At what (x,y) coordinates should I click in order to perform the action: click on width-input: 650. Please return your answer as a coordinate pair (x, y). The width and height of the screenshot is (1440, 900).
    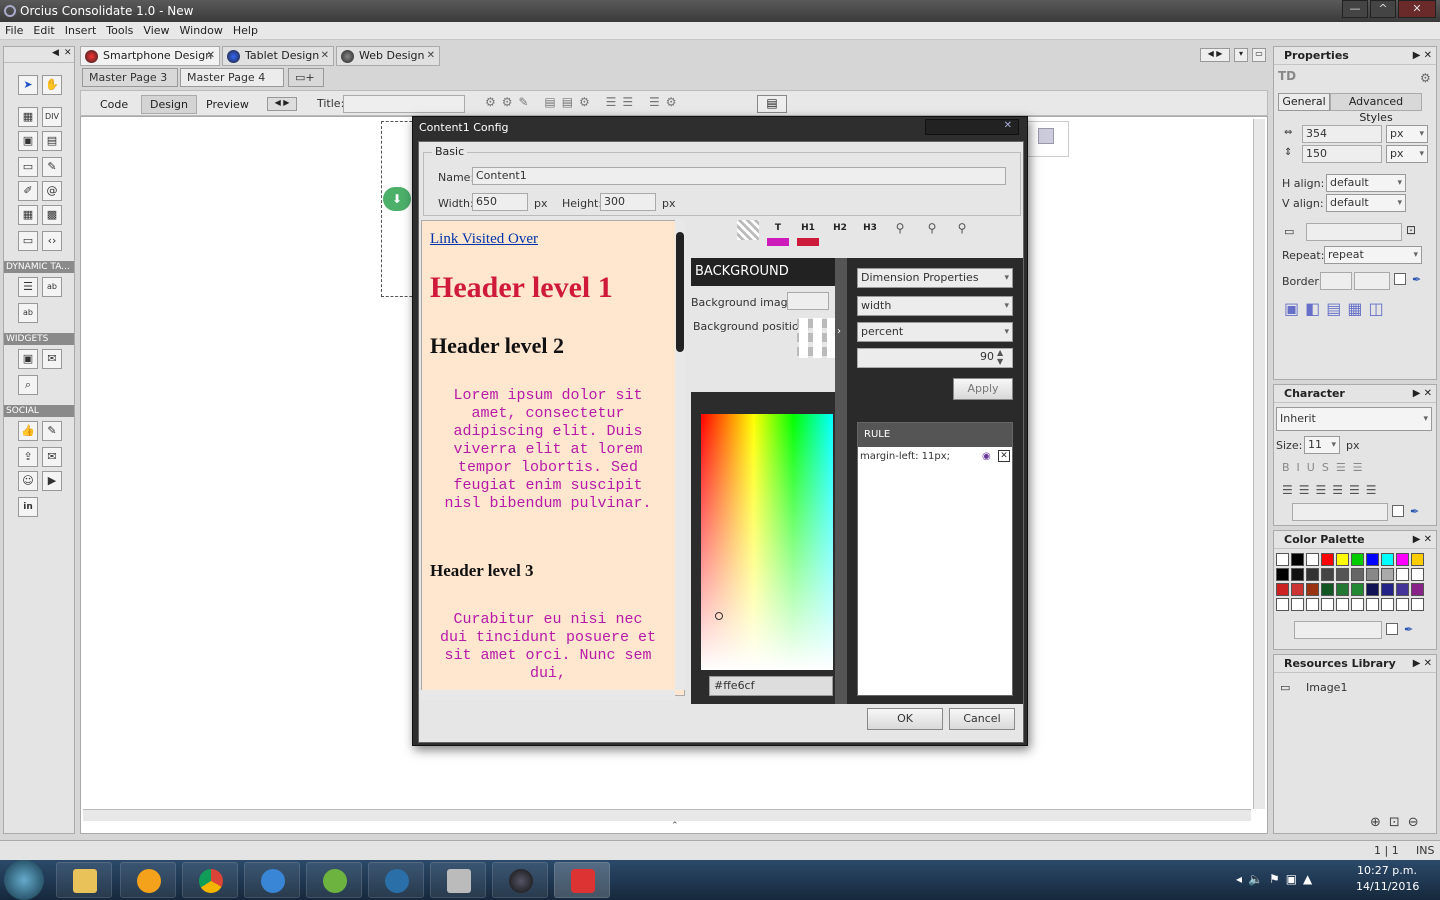
    Looking at the image, I should click on (500, 202).